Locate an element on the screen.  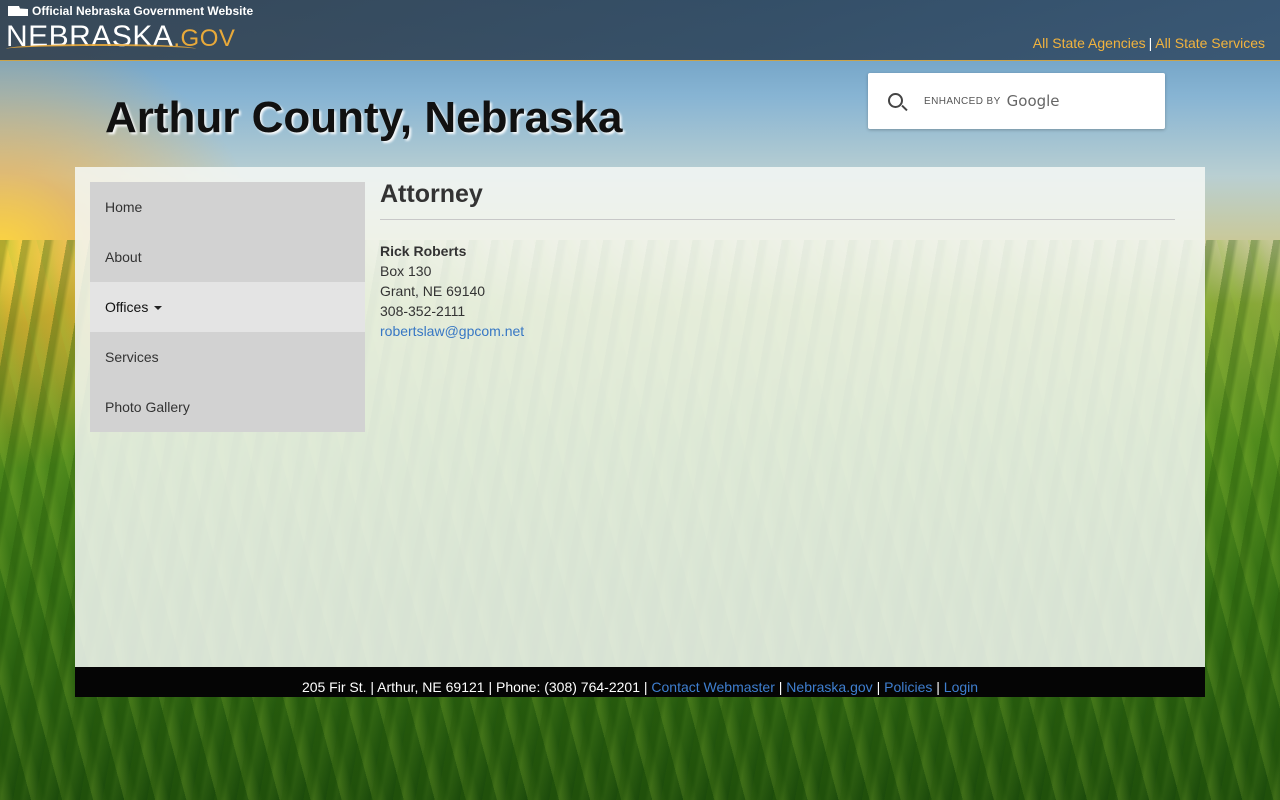
search-box: ENHANCED BY Google is located at coordinates (1016, 101).